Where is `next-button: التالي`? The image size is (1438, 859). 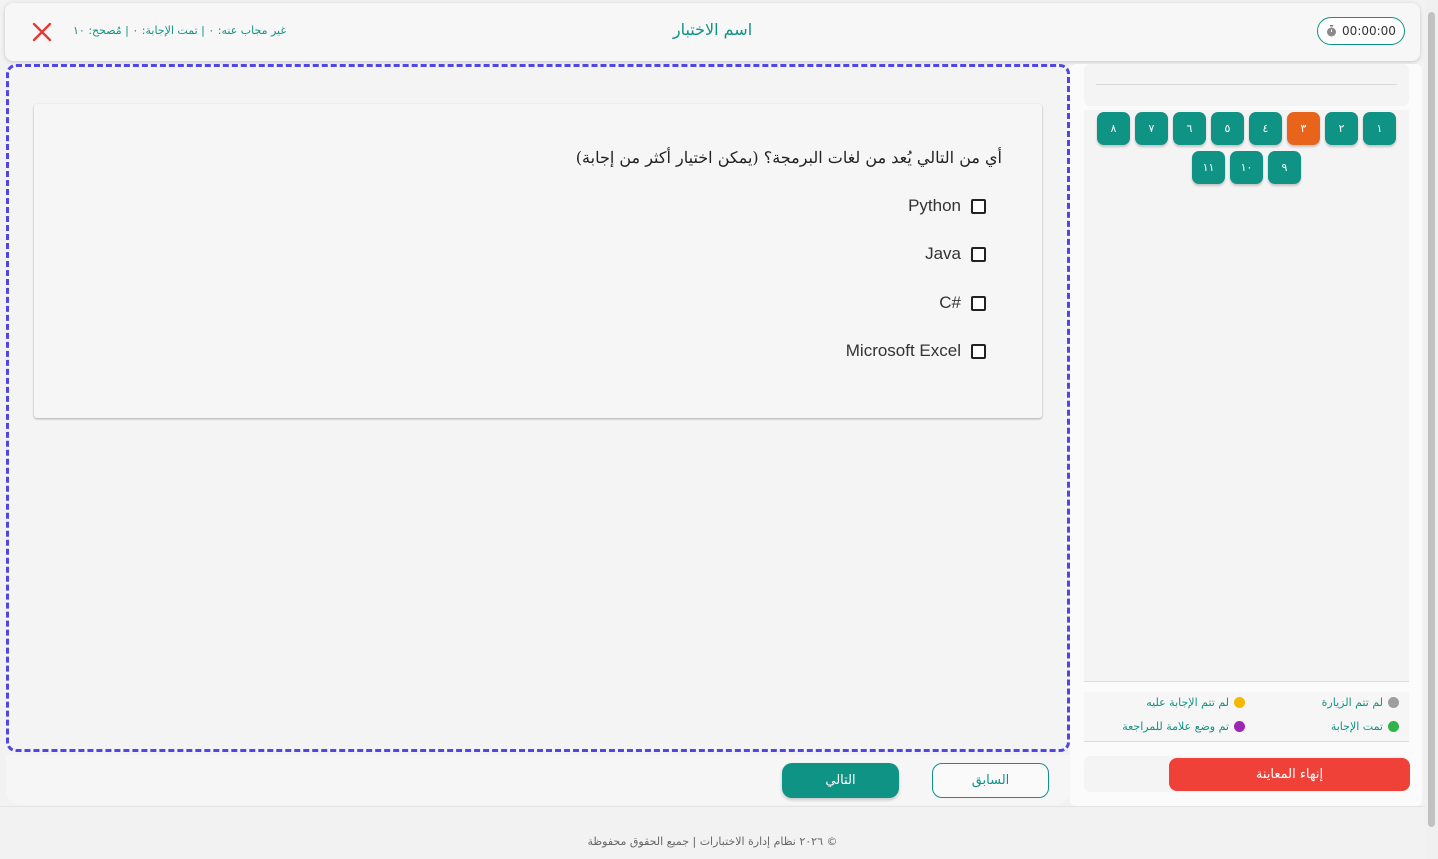
next-button: التالي is located at coordinates (840, 780).